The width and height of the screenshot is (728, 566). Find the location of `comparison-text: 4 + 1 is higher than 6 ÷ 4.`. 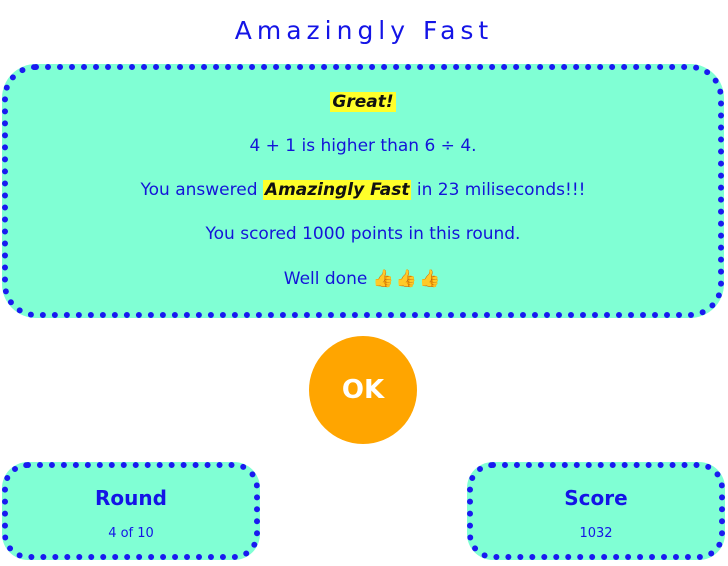

comparison-text: 4 + 1 is higher than 6 ÷ 4. is located at coordinates (363, 146).